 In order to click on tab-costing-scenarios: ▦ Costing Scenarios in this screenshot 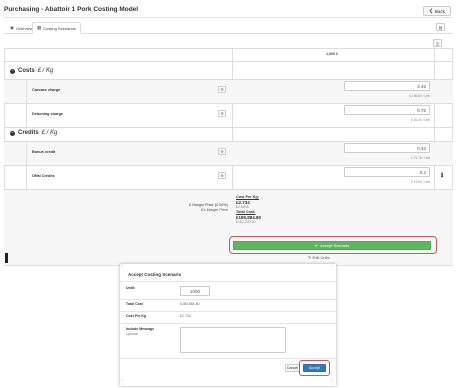, I will do `click(56, 28)`.